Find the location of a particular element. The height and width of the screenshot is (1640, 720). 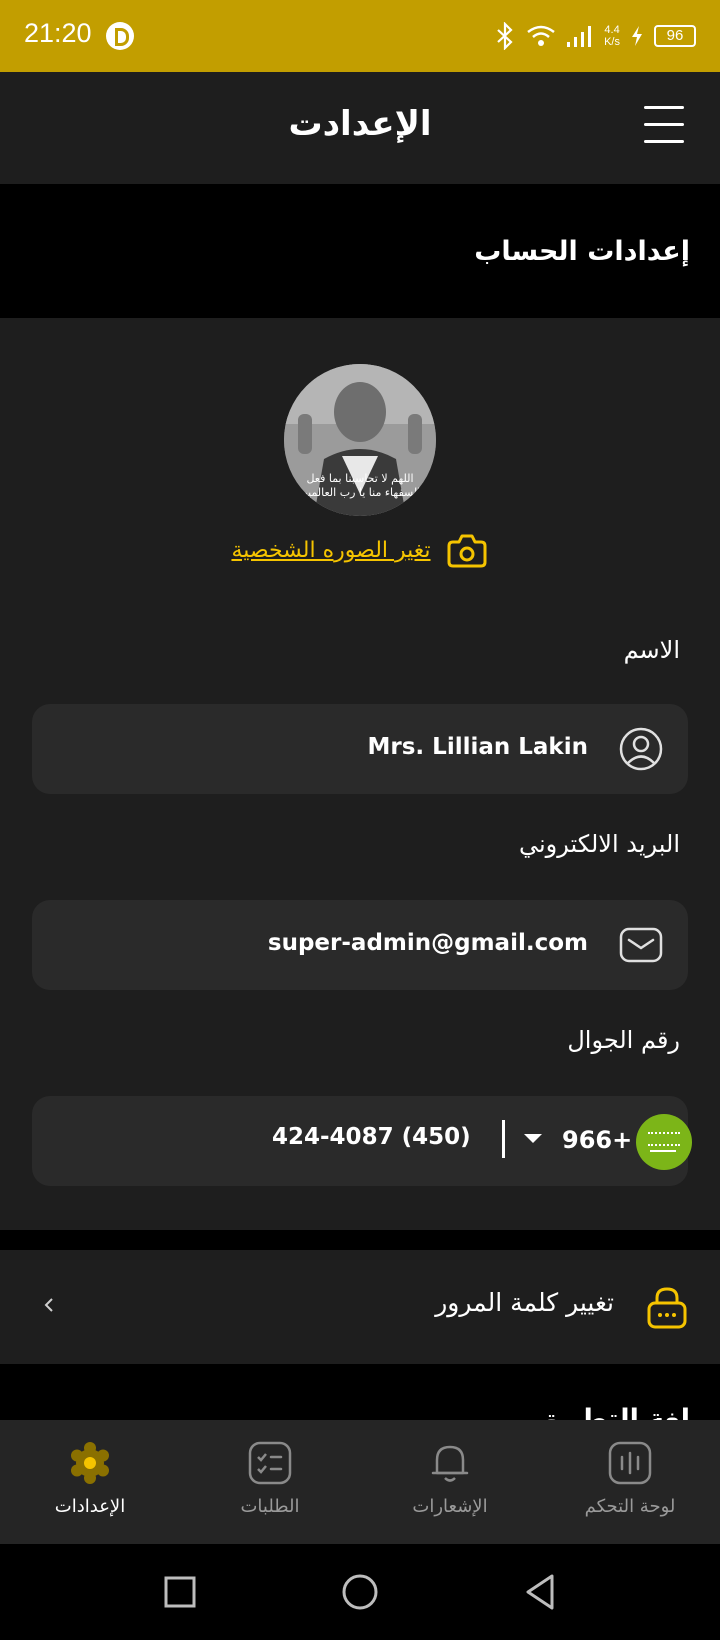

account-settings-header: إعدادات الحساب is located at coordinates (360, 251).